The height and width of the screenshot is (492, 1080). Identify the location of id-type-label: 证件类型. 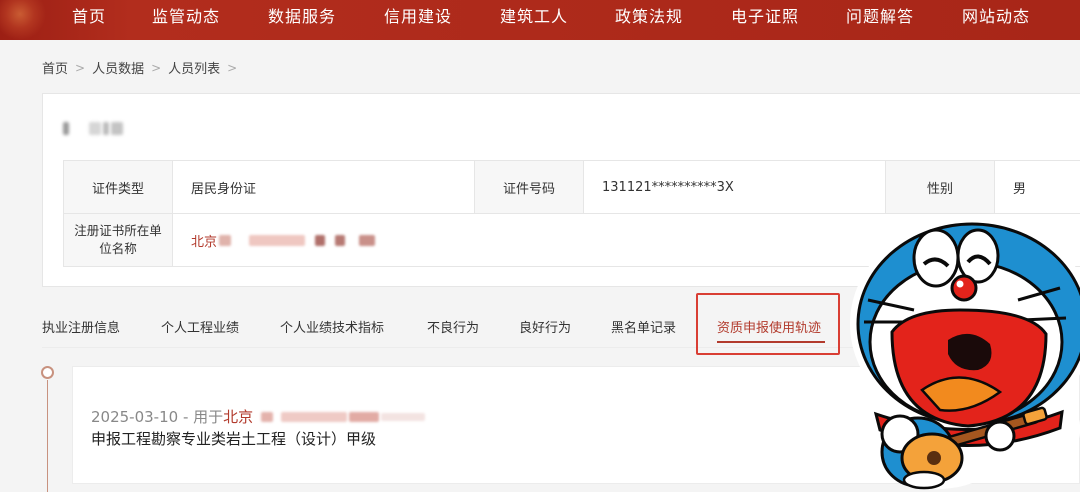
(118, 187).